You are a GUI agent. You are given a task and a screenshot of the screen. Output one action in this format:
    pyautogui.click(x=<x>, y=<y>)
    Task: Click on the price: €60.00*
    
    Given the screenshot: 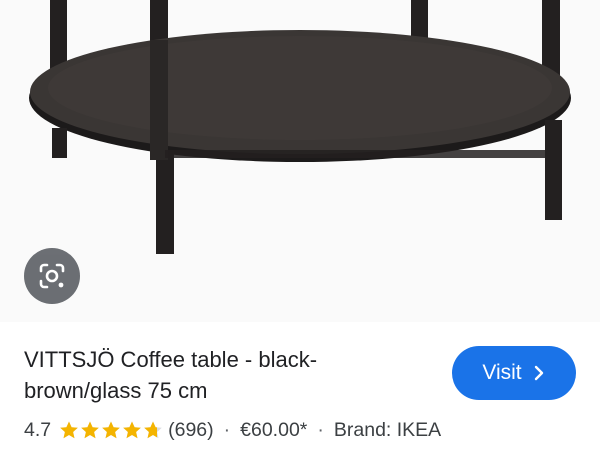 What is the action you would take?
    pyautogui.click(x=274, y=429)
    